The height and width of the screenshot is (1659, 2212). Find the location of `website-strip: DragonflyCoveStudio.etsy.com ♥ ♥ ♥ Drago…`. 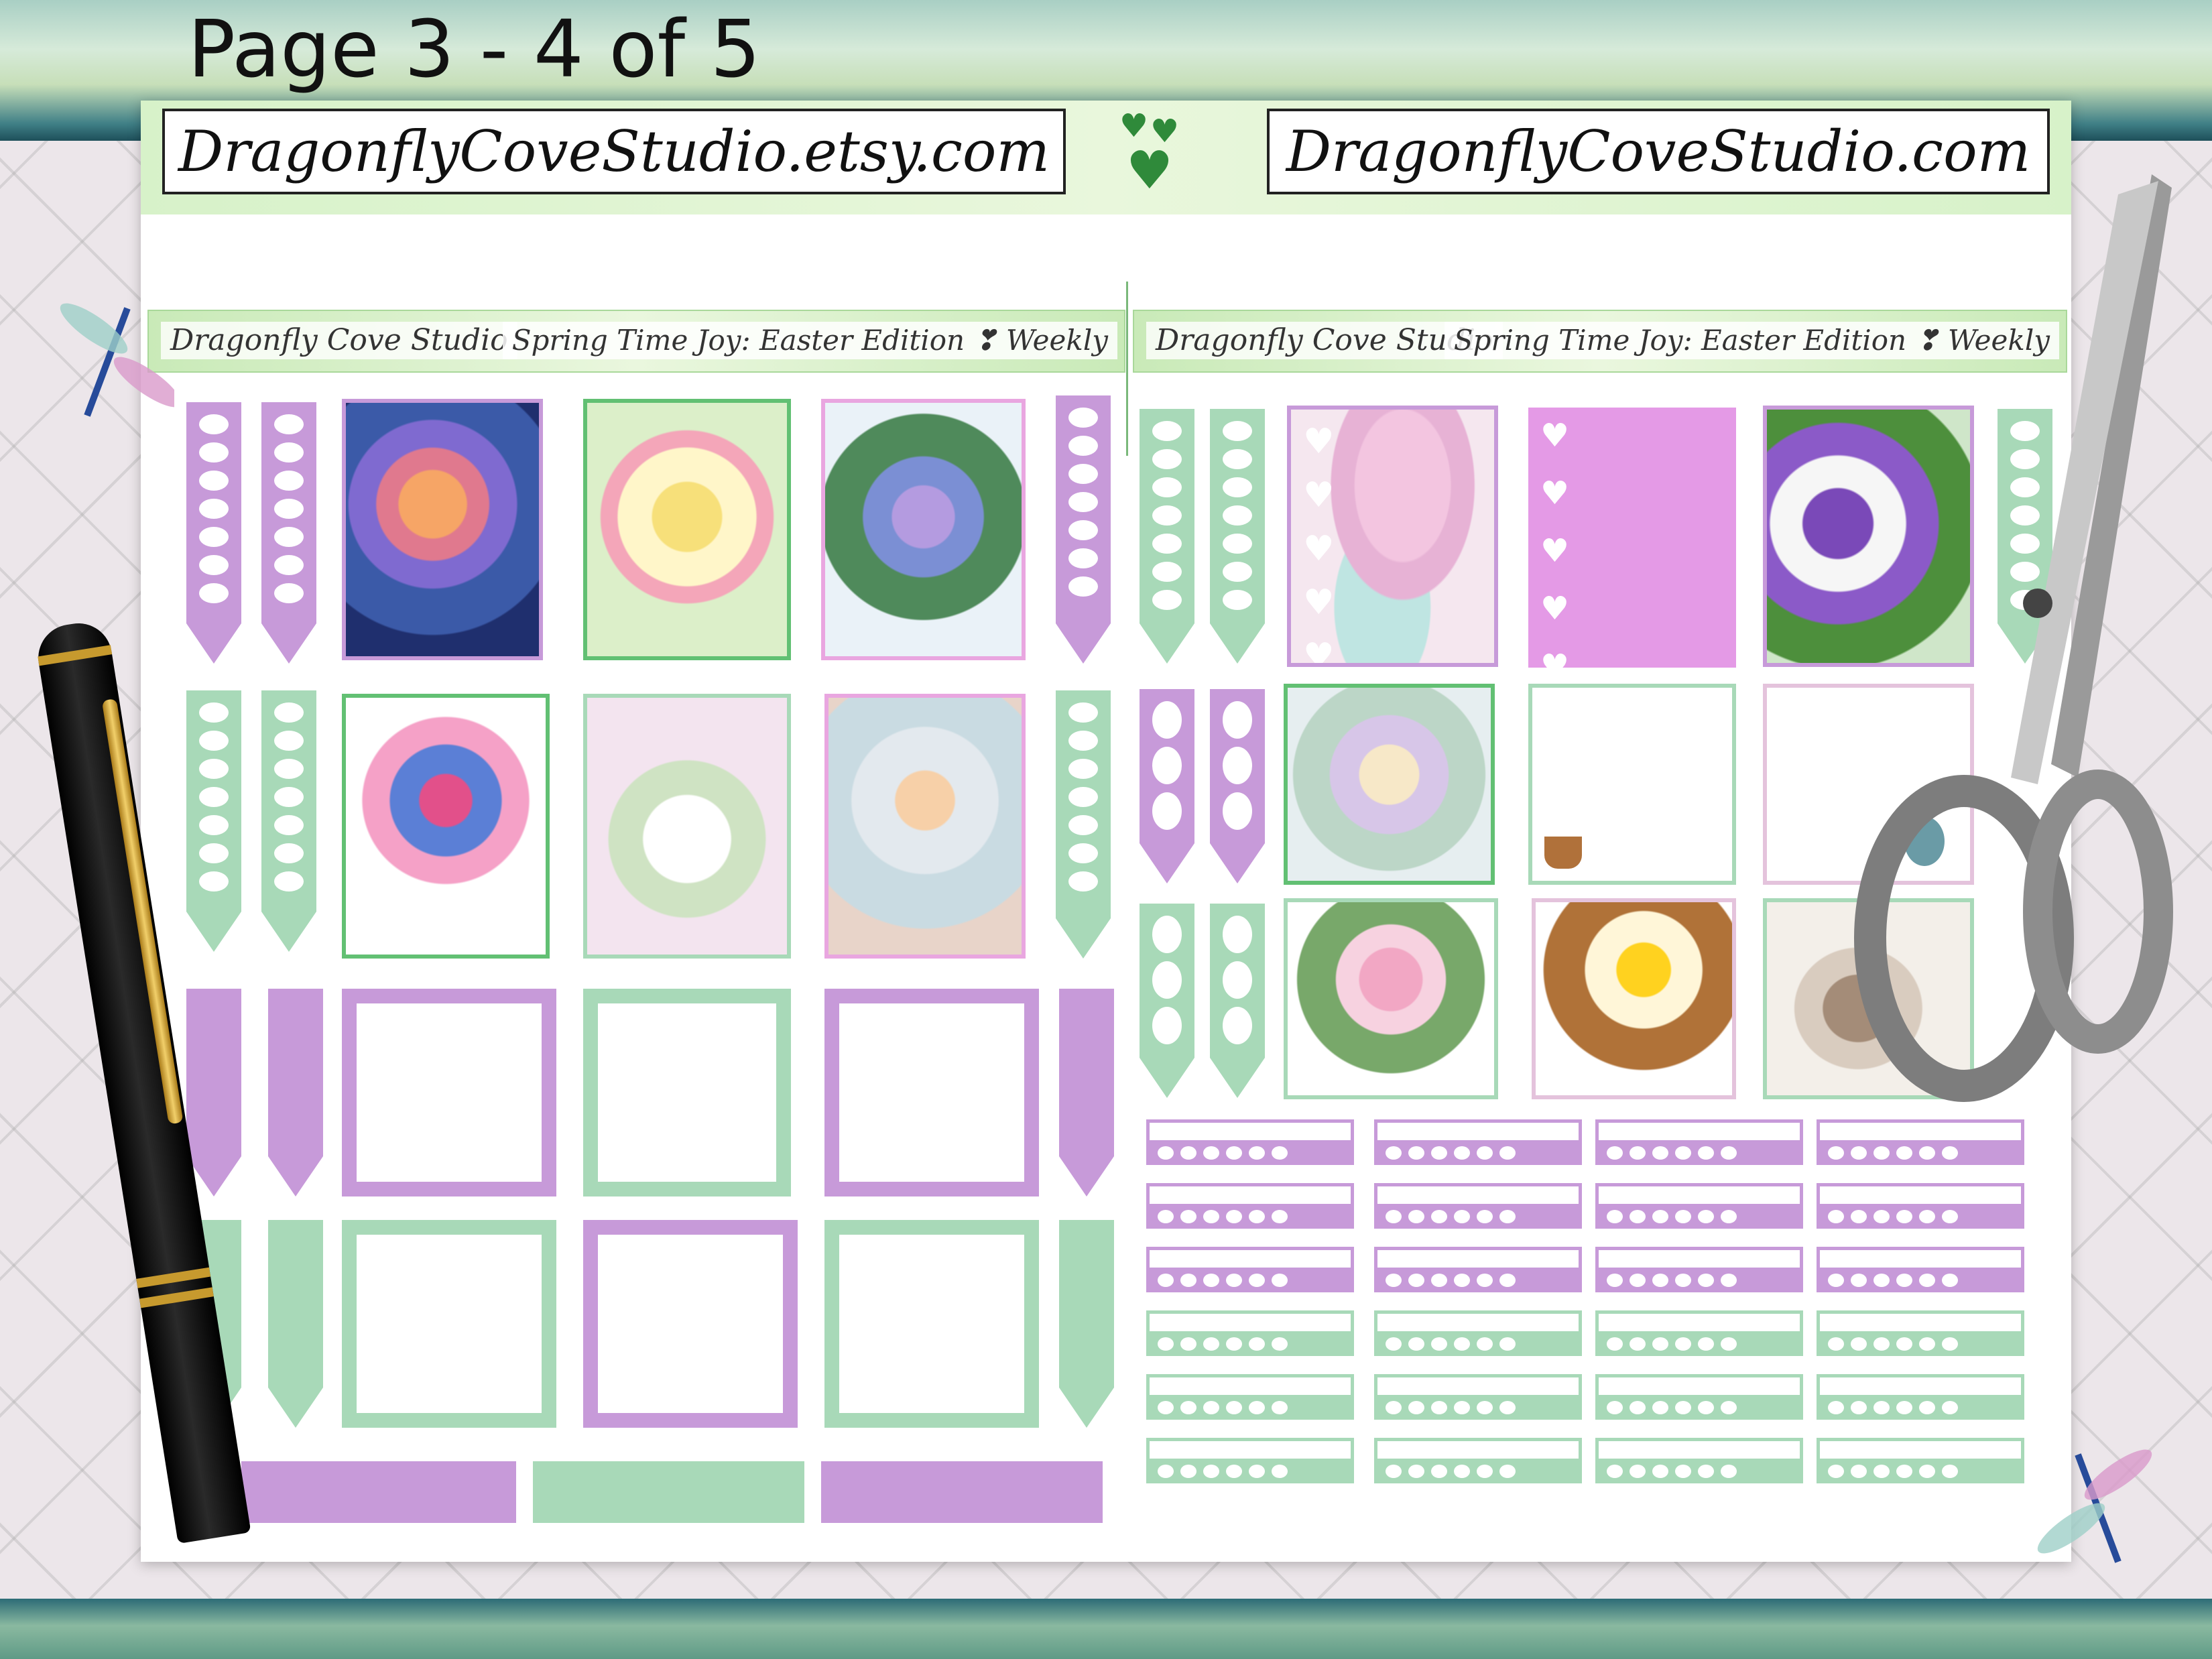

website-strip: DragonflyCoveStudio.etsy.com ♥ ♥ ♥ Drago… is located at coordinates (1106, 157).